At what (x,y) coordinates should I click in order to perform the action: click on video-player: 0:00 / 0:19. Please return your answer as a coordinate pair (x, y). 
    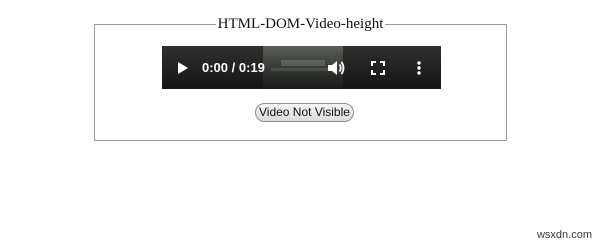
    Looking at the image, I should click on (301, 67).